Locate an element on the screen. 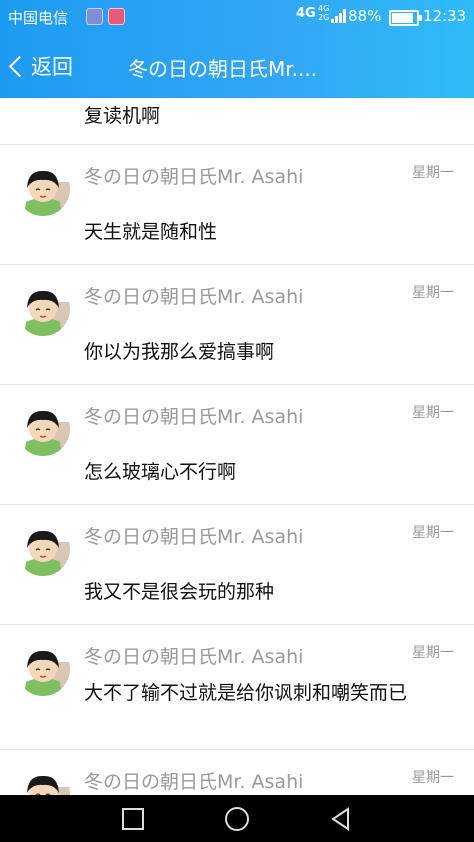  home-icon is located at coordinates (237, 819).